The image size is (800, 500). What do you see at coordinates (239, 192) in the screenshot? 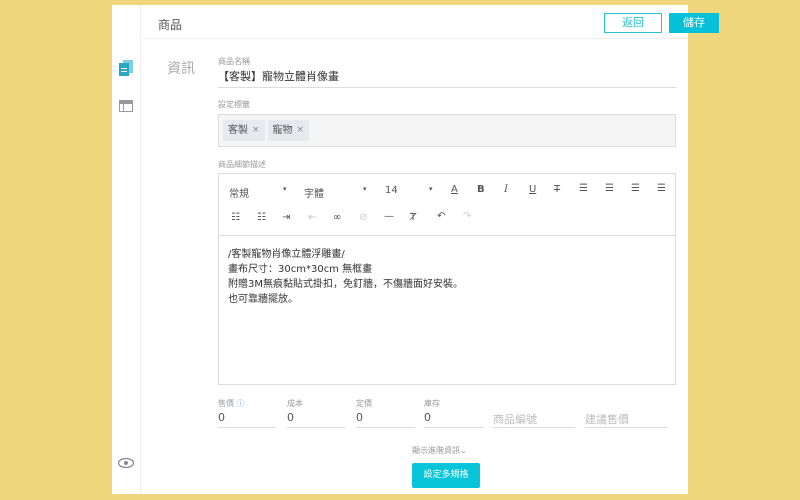
I see `format-select: 常規` at bounding box center [239, 192].